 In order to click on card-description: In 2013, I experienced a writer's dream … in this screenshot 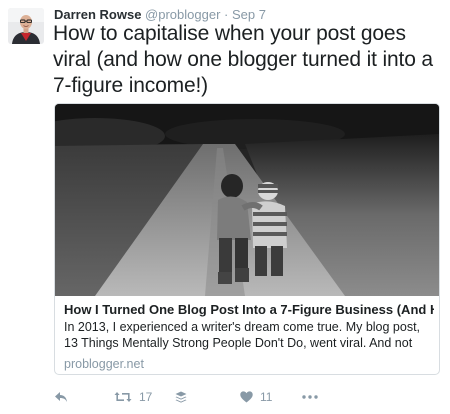, I will do `click(242, 335)`.